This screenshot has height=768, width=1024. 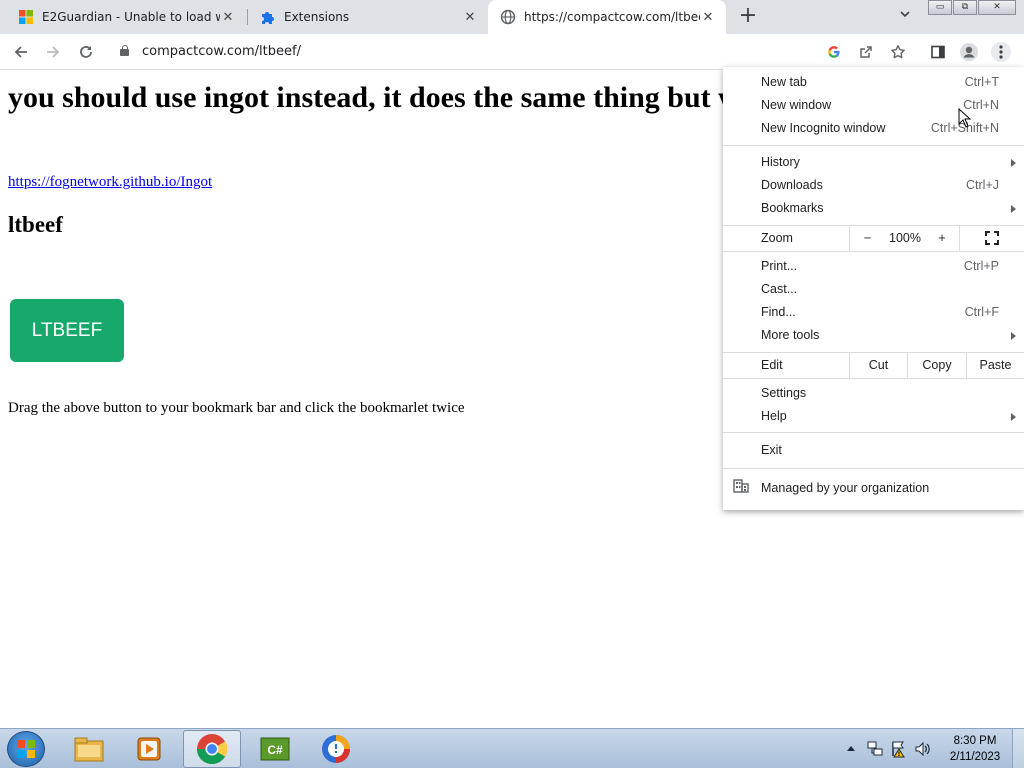 What do you see at coordinates (748, 17) in the screenshot?
I see `new-tab-button: +` at bounding box center [748, 17].